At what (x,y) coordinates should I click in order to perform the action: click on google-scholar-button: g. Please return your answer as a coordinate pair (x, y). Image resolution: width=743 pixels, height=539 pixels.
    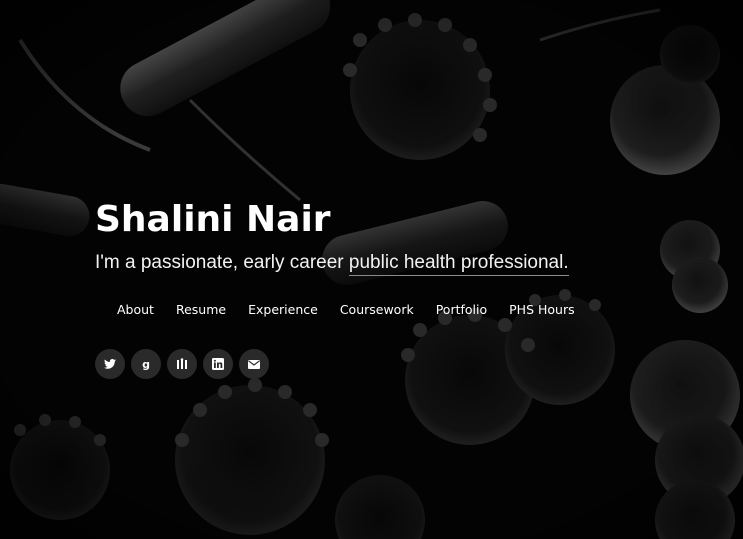
    Looking at the image, I should click on (146, 364).